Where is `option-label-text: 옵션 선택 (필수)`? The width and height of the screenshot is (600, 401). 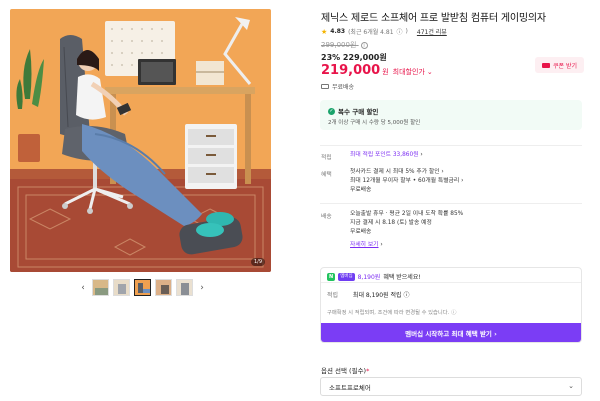 option-label-text: 옵션 선택 (필수) is located at coordinates (344, 371).